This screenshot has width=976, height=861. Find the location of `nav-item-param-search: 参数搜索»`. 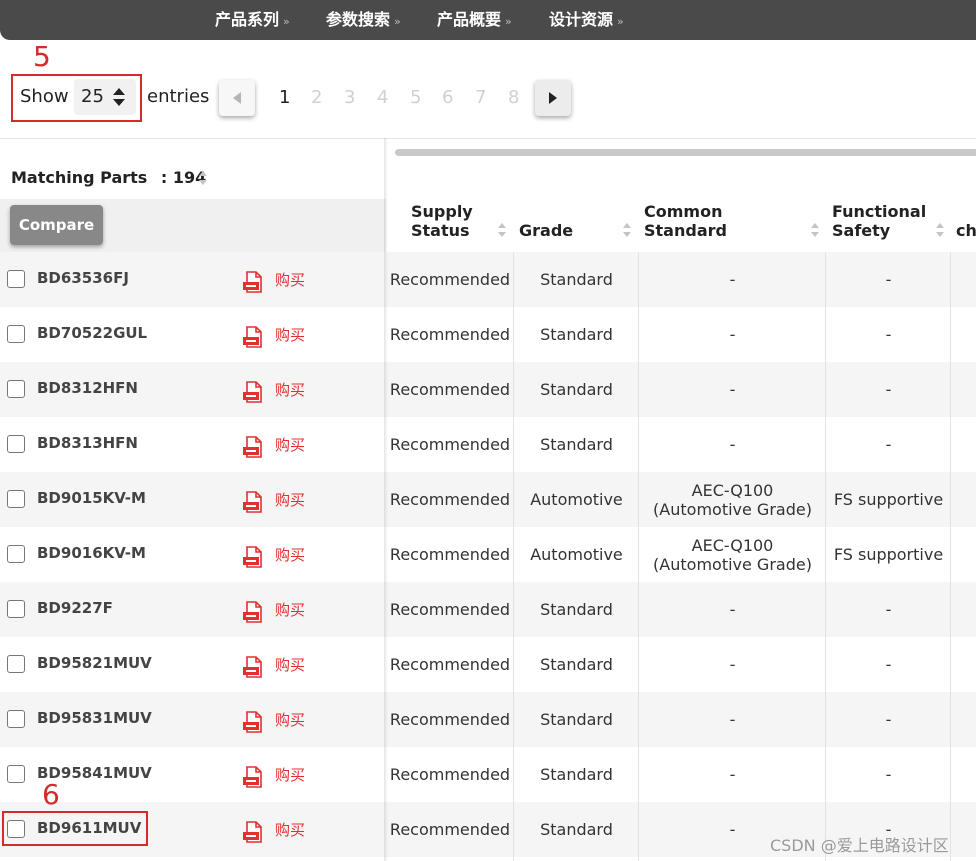

nav-item-param-search: 参数搜索» is located at coordinates (363, 20).